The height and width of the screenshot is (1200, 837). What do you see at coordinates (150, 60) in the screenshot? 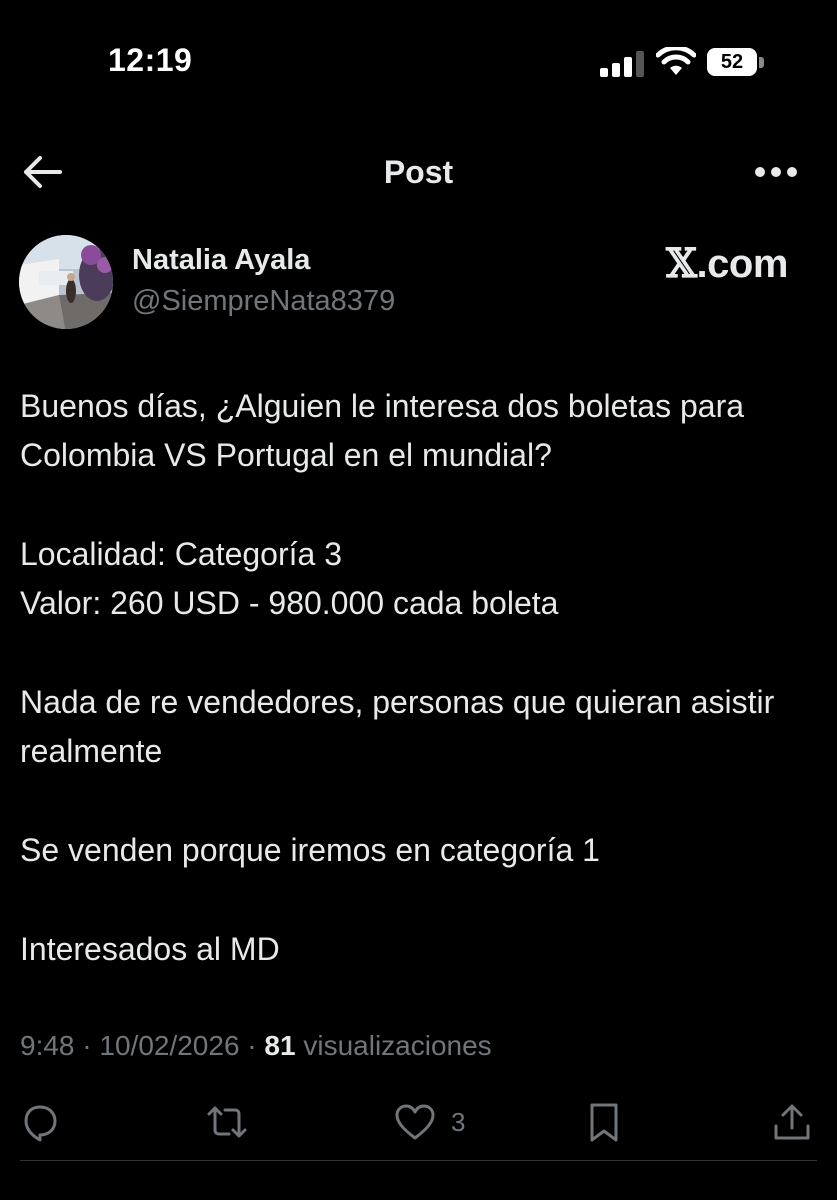
I see `status-time: 12:19` at bounding box center [150, 60].